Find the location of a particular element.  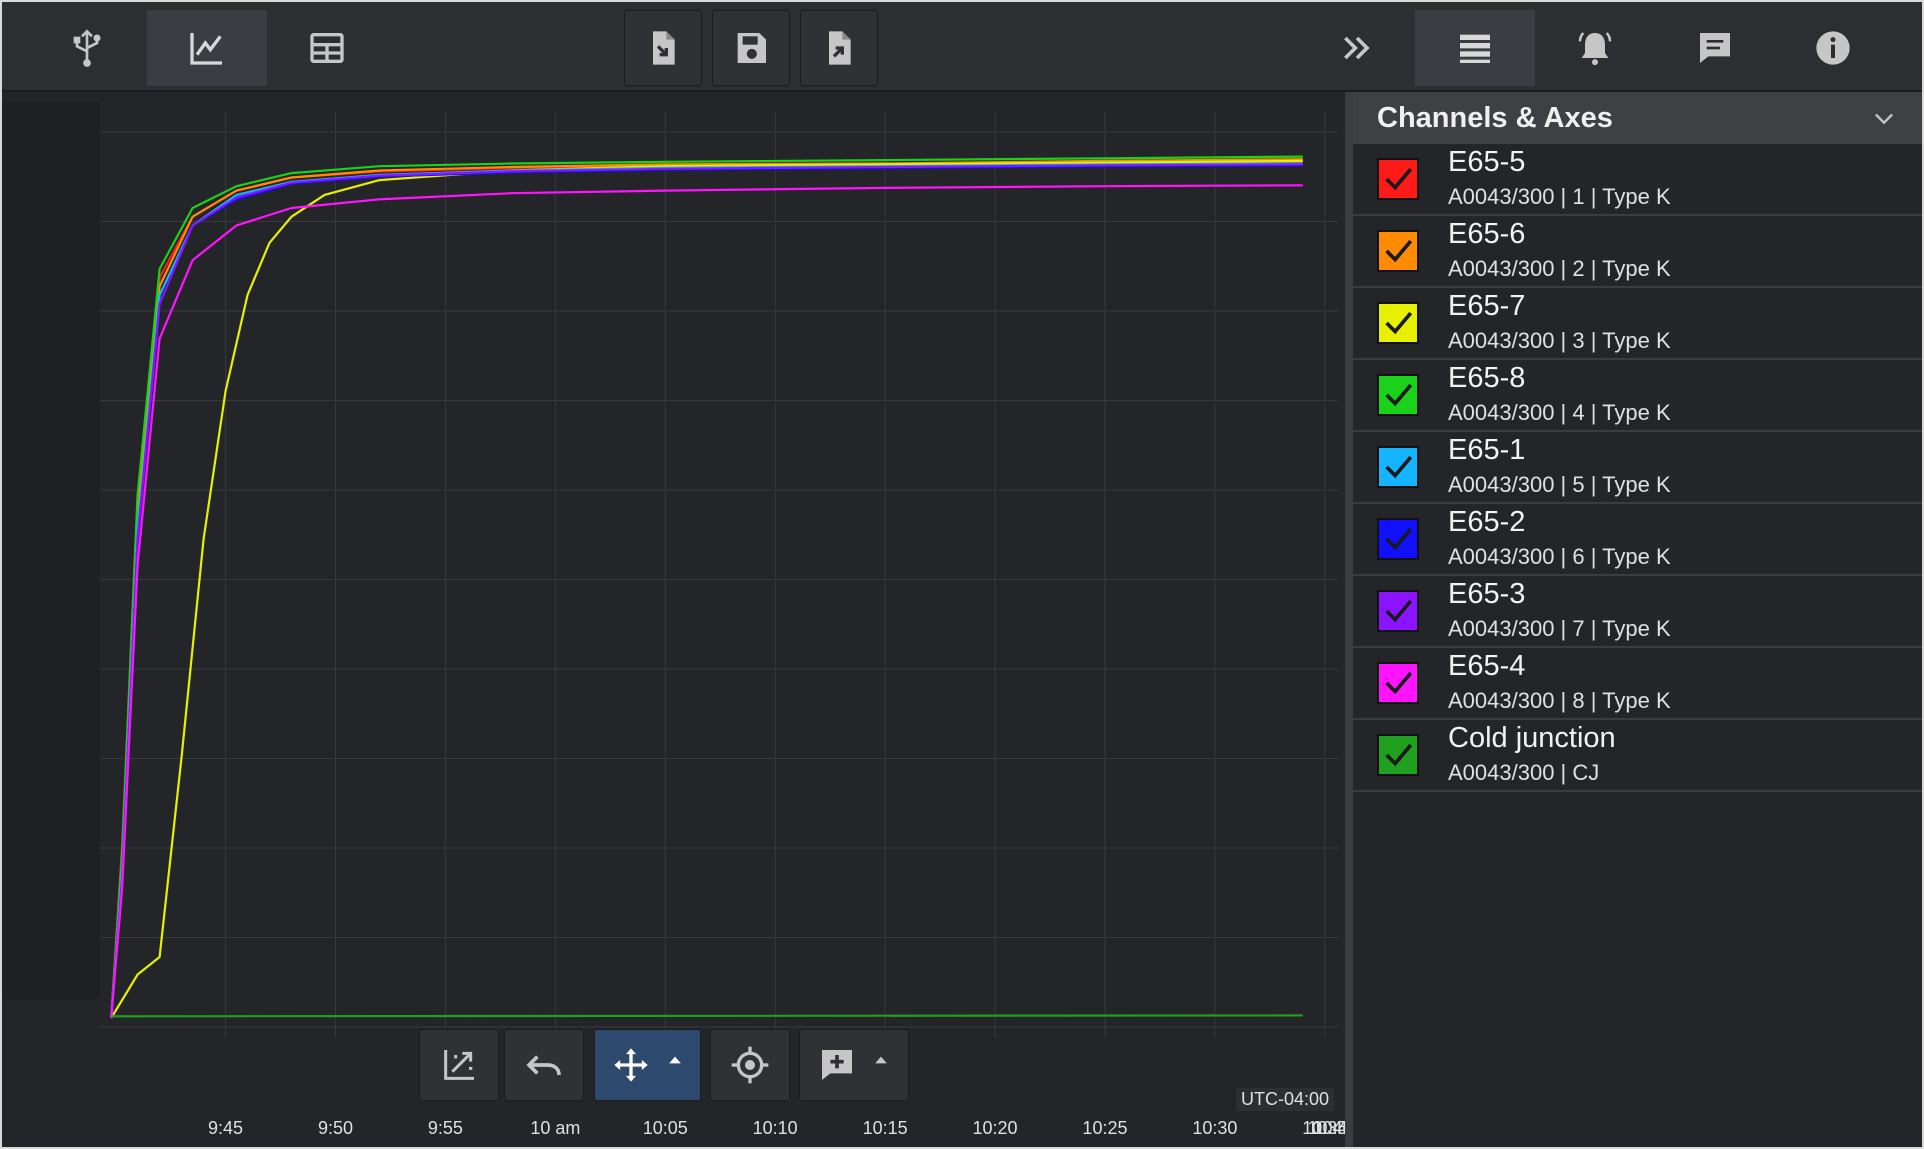

y-axis-band is located at coordinates (51, 550).